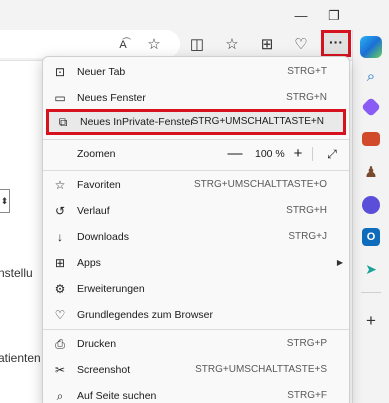 This screenshot has width=389, height=403. What do you see at coordinates (371, 77) in the screenshot?
I see `search-icon: ⌕` at bounding box center [371, 77].